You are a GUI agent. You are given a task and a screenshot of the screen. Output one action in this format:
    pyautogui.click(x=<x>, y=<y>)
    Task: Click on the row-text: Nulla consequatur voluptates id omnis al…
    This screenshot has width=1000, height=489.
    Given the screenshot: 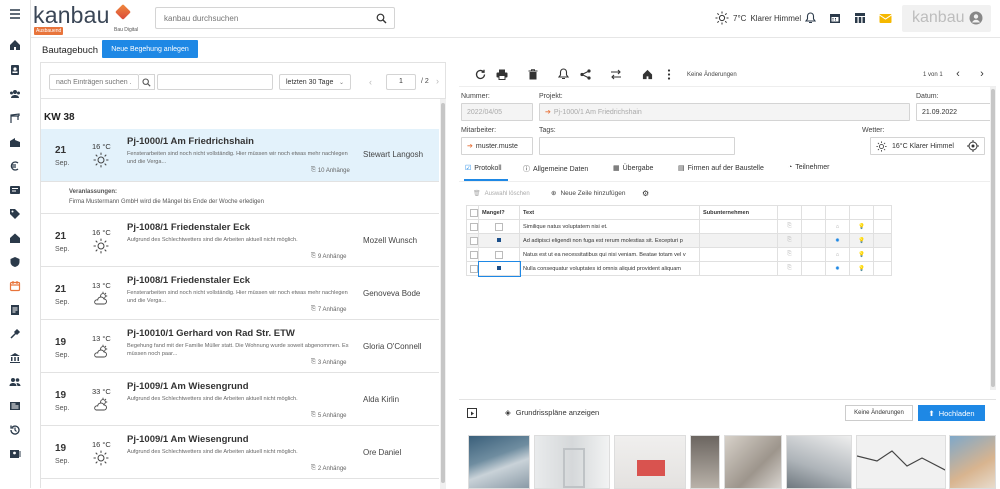 What is the action you would take?
    pyautogui.click(x=609, y=268)
    